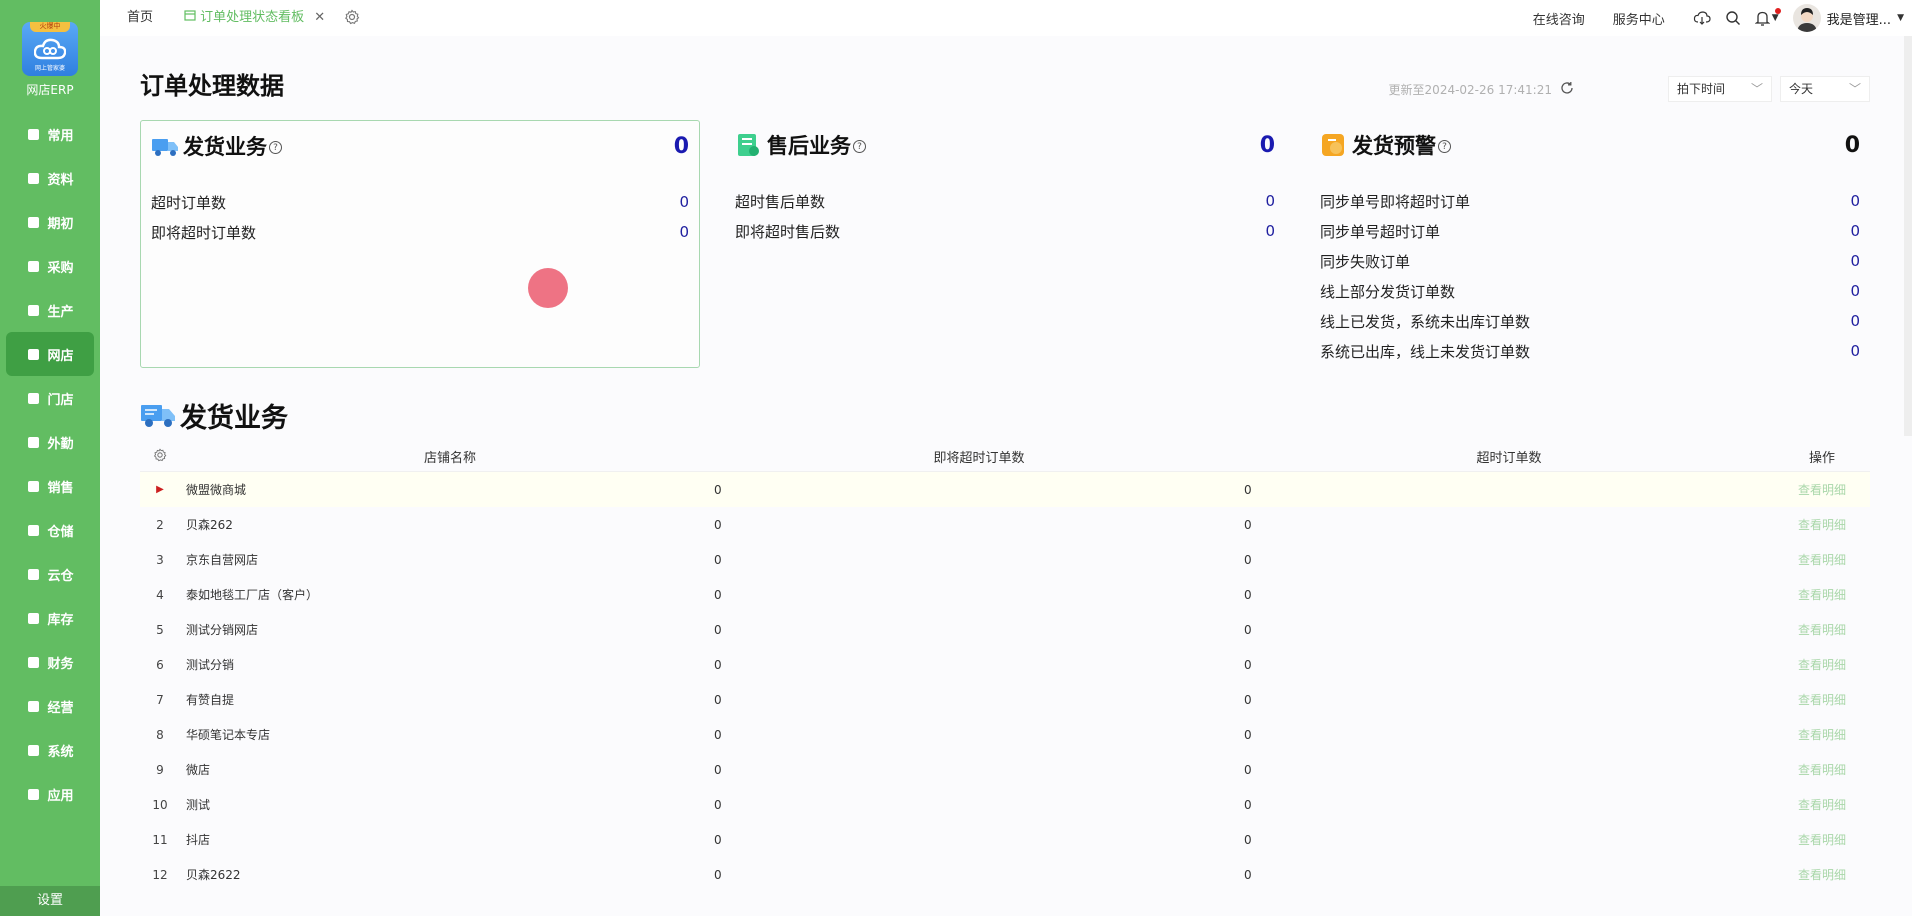 This screenshot has width=1912, height=916. Describe the element at coordinates (60, 268) in the screenshot. I see `sidebar-item-label: 采购` at that location.